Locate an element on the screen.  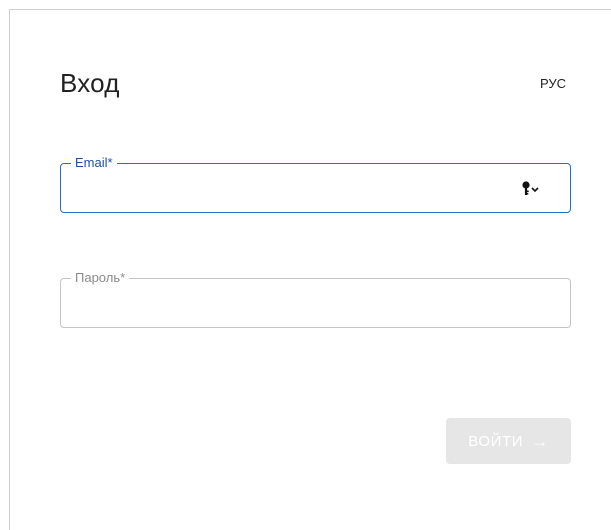
email-input is located at coordinates (285, 189).